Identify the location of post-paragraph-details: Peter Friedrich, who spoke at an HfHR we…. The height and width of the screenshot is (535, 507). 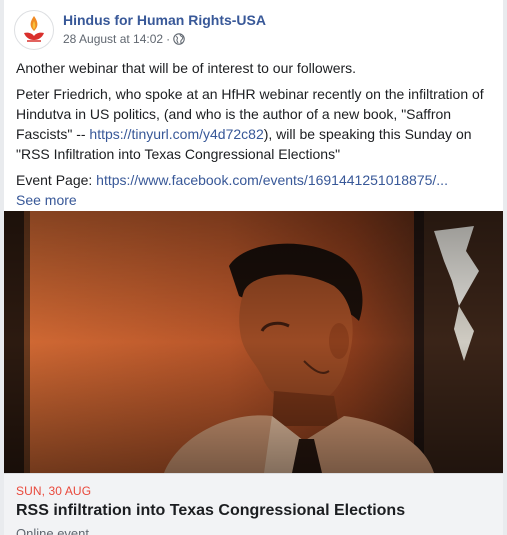
(254, 124).